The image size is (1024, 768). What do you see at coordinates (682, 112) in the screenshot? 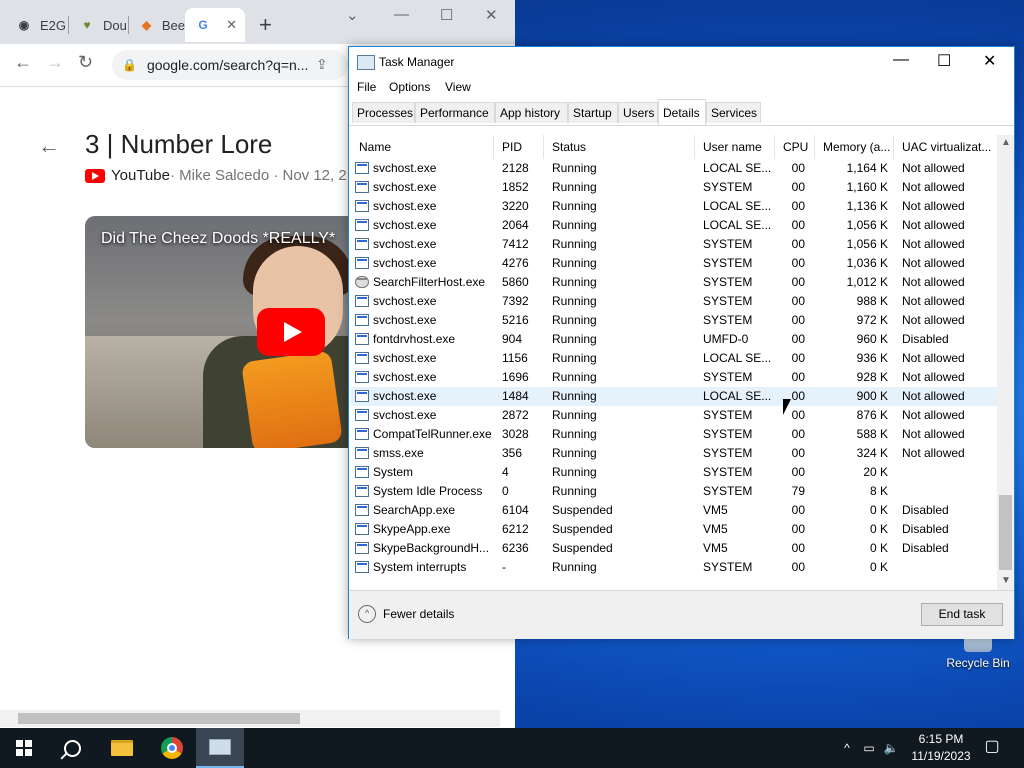
I see `tab-details: Details` at bounding box center [682, 112].